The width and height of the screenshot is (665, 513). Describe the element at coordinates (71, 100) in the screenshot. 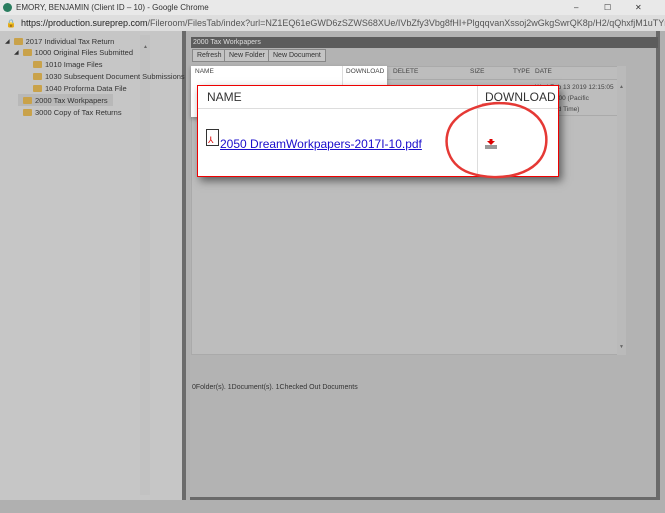

I see `tree-item-label: 2000 Tax Workpapers` at that location.